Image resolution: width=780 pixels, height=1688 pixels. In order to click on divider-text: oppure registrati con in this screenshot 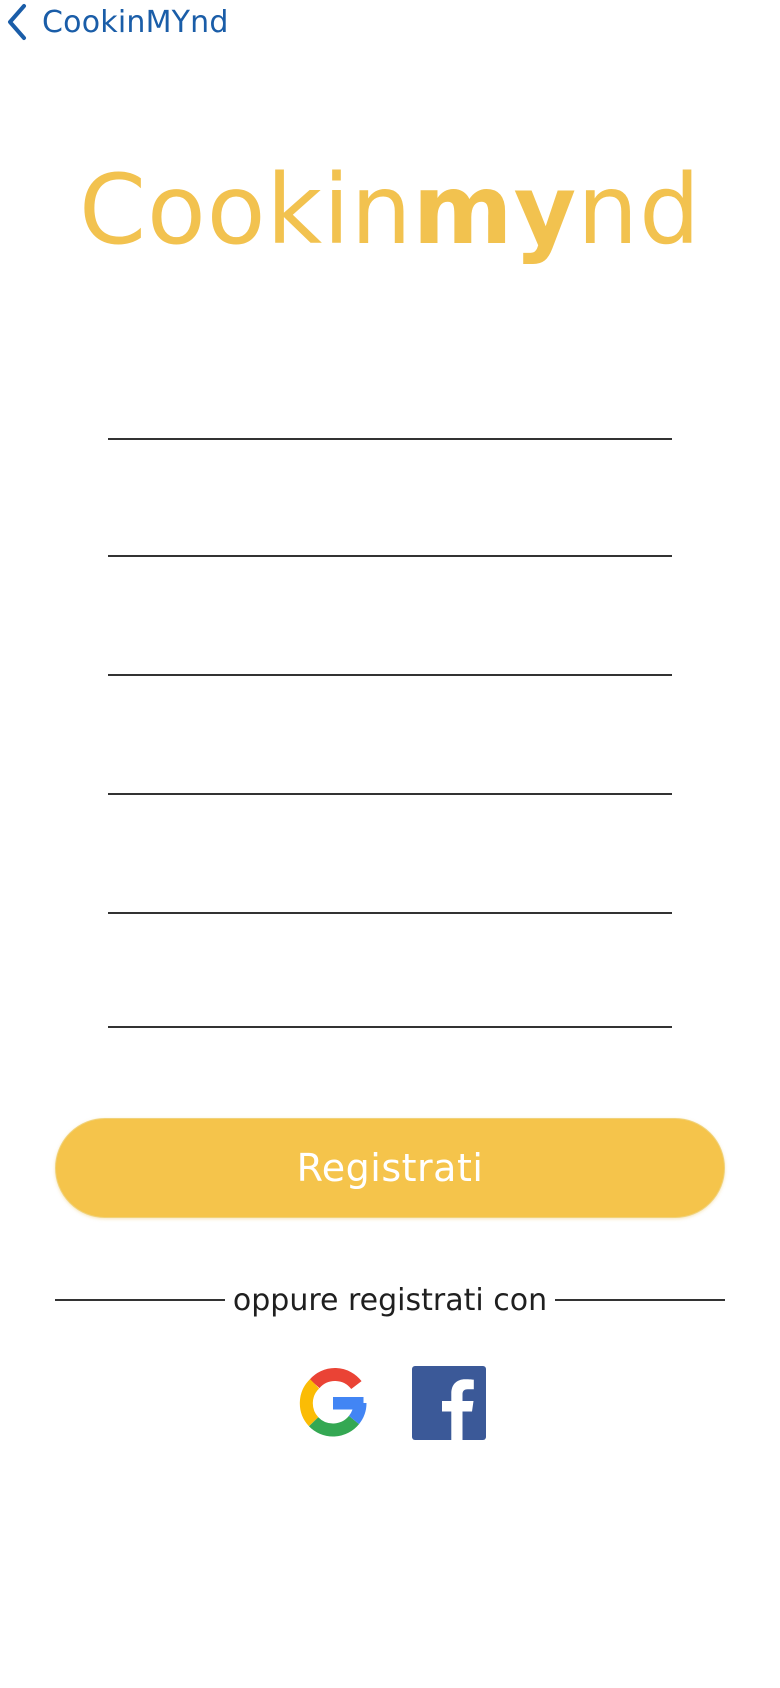, I will do `click(390, 1300)`.